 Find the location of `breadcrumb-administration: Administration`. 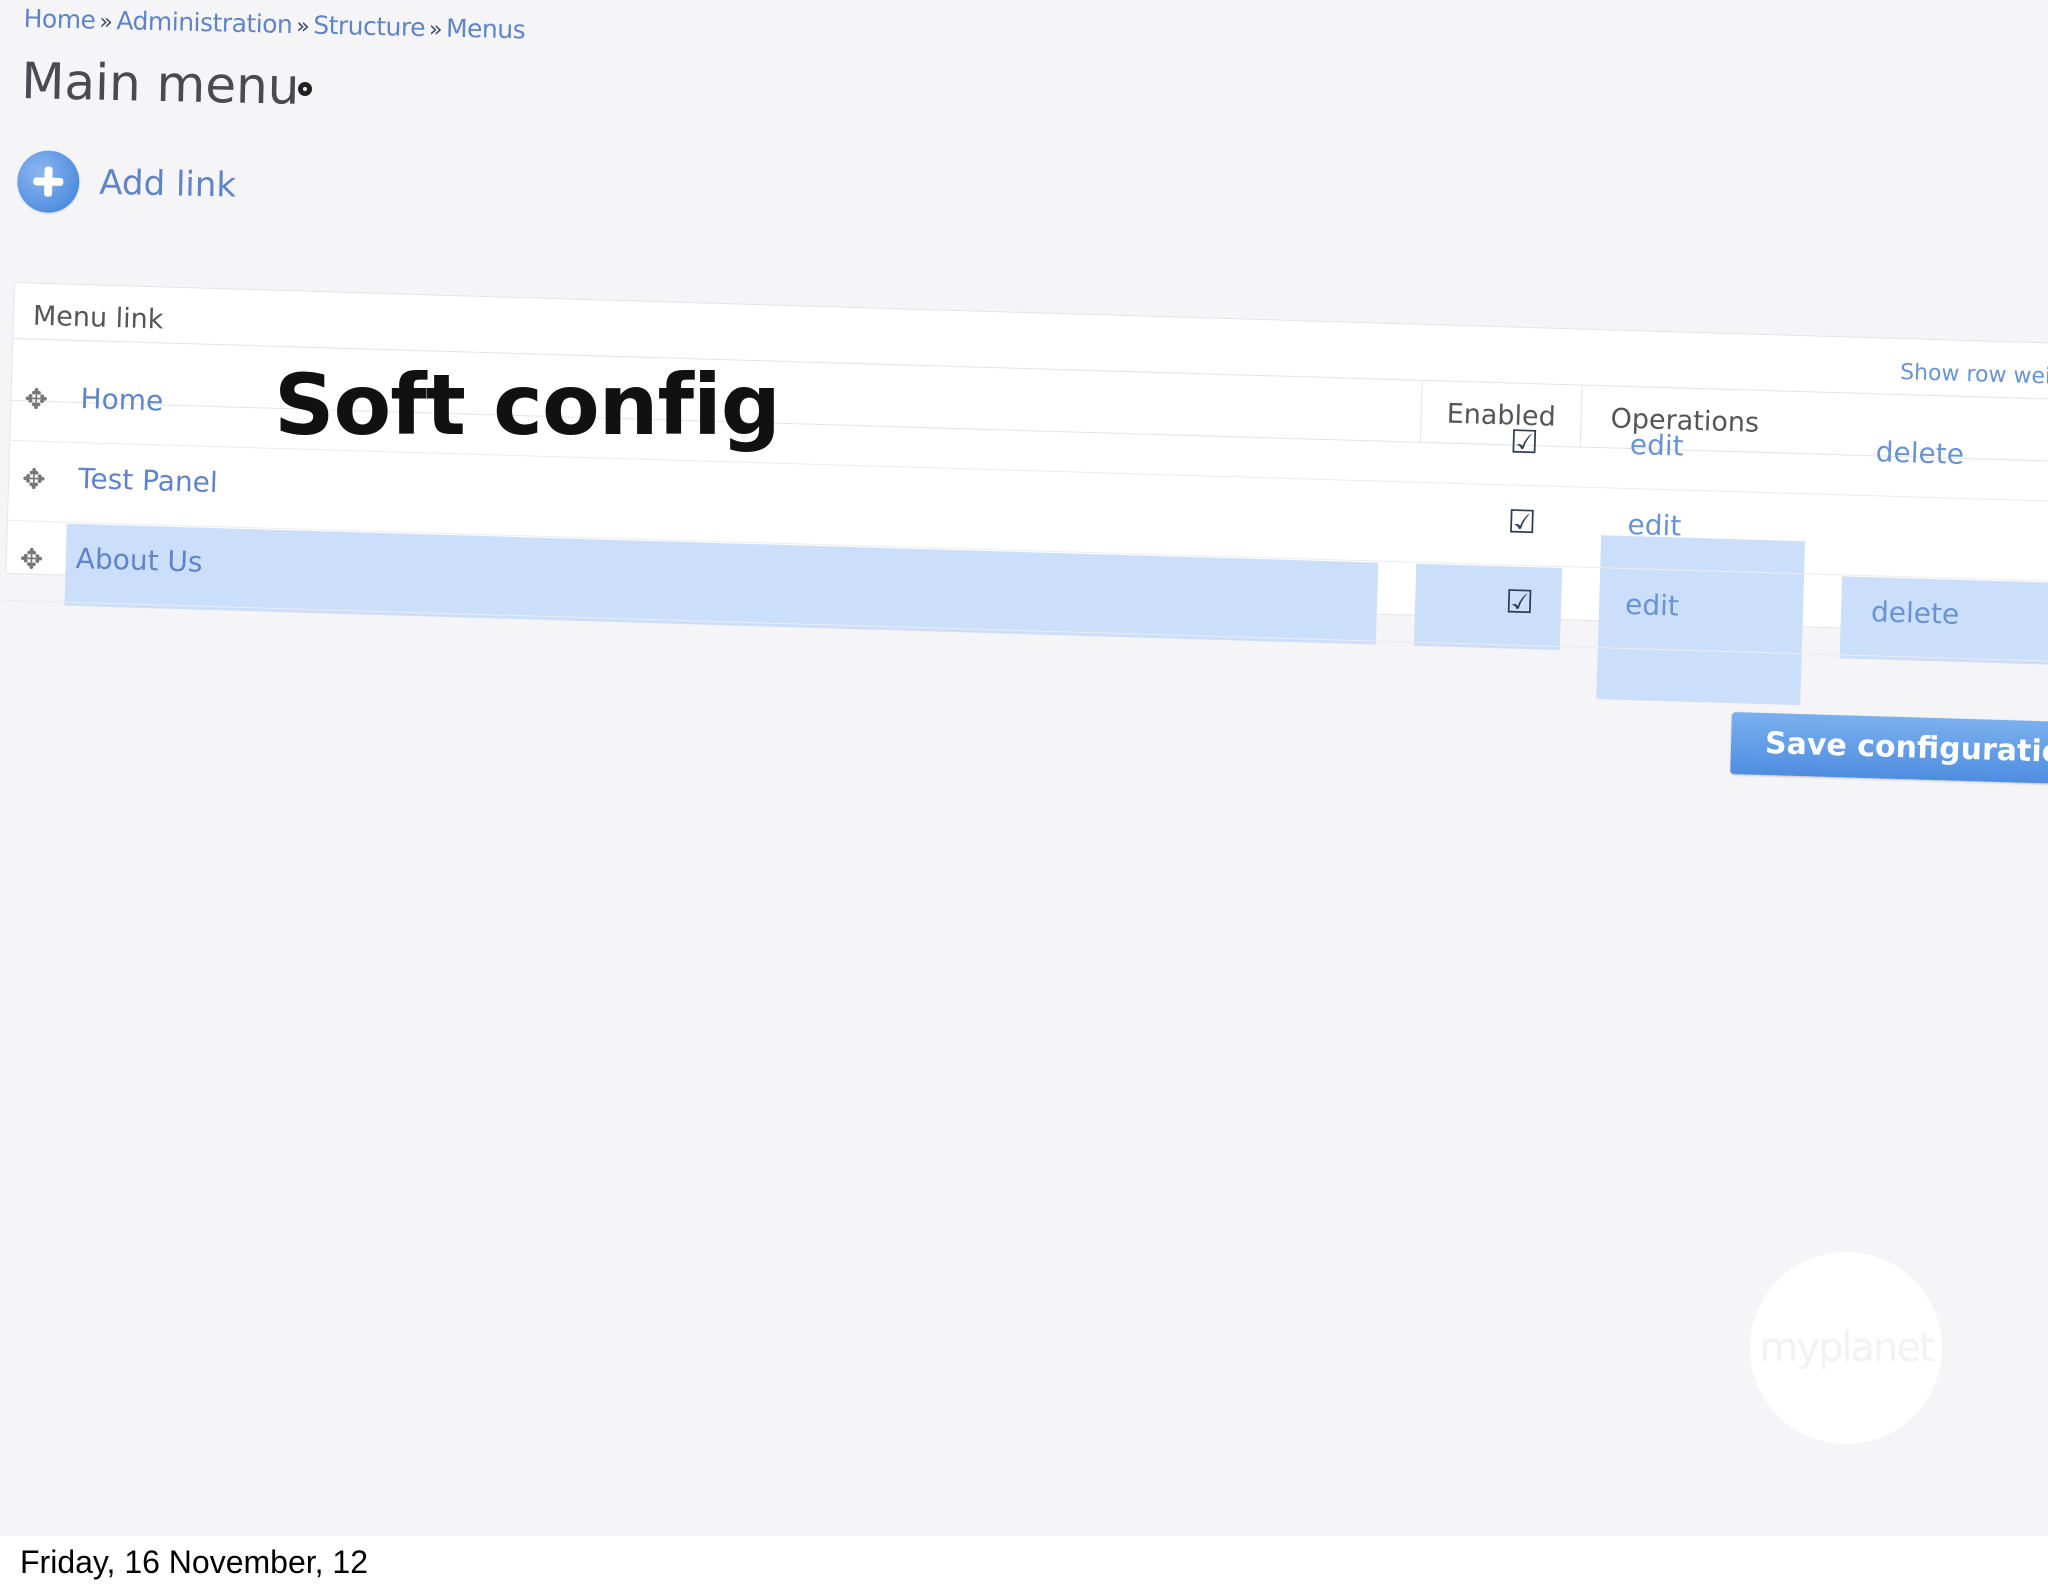

breadcrumb-administration: Administration is located at coordinates (204, 22).